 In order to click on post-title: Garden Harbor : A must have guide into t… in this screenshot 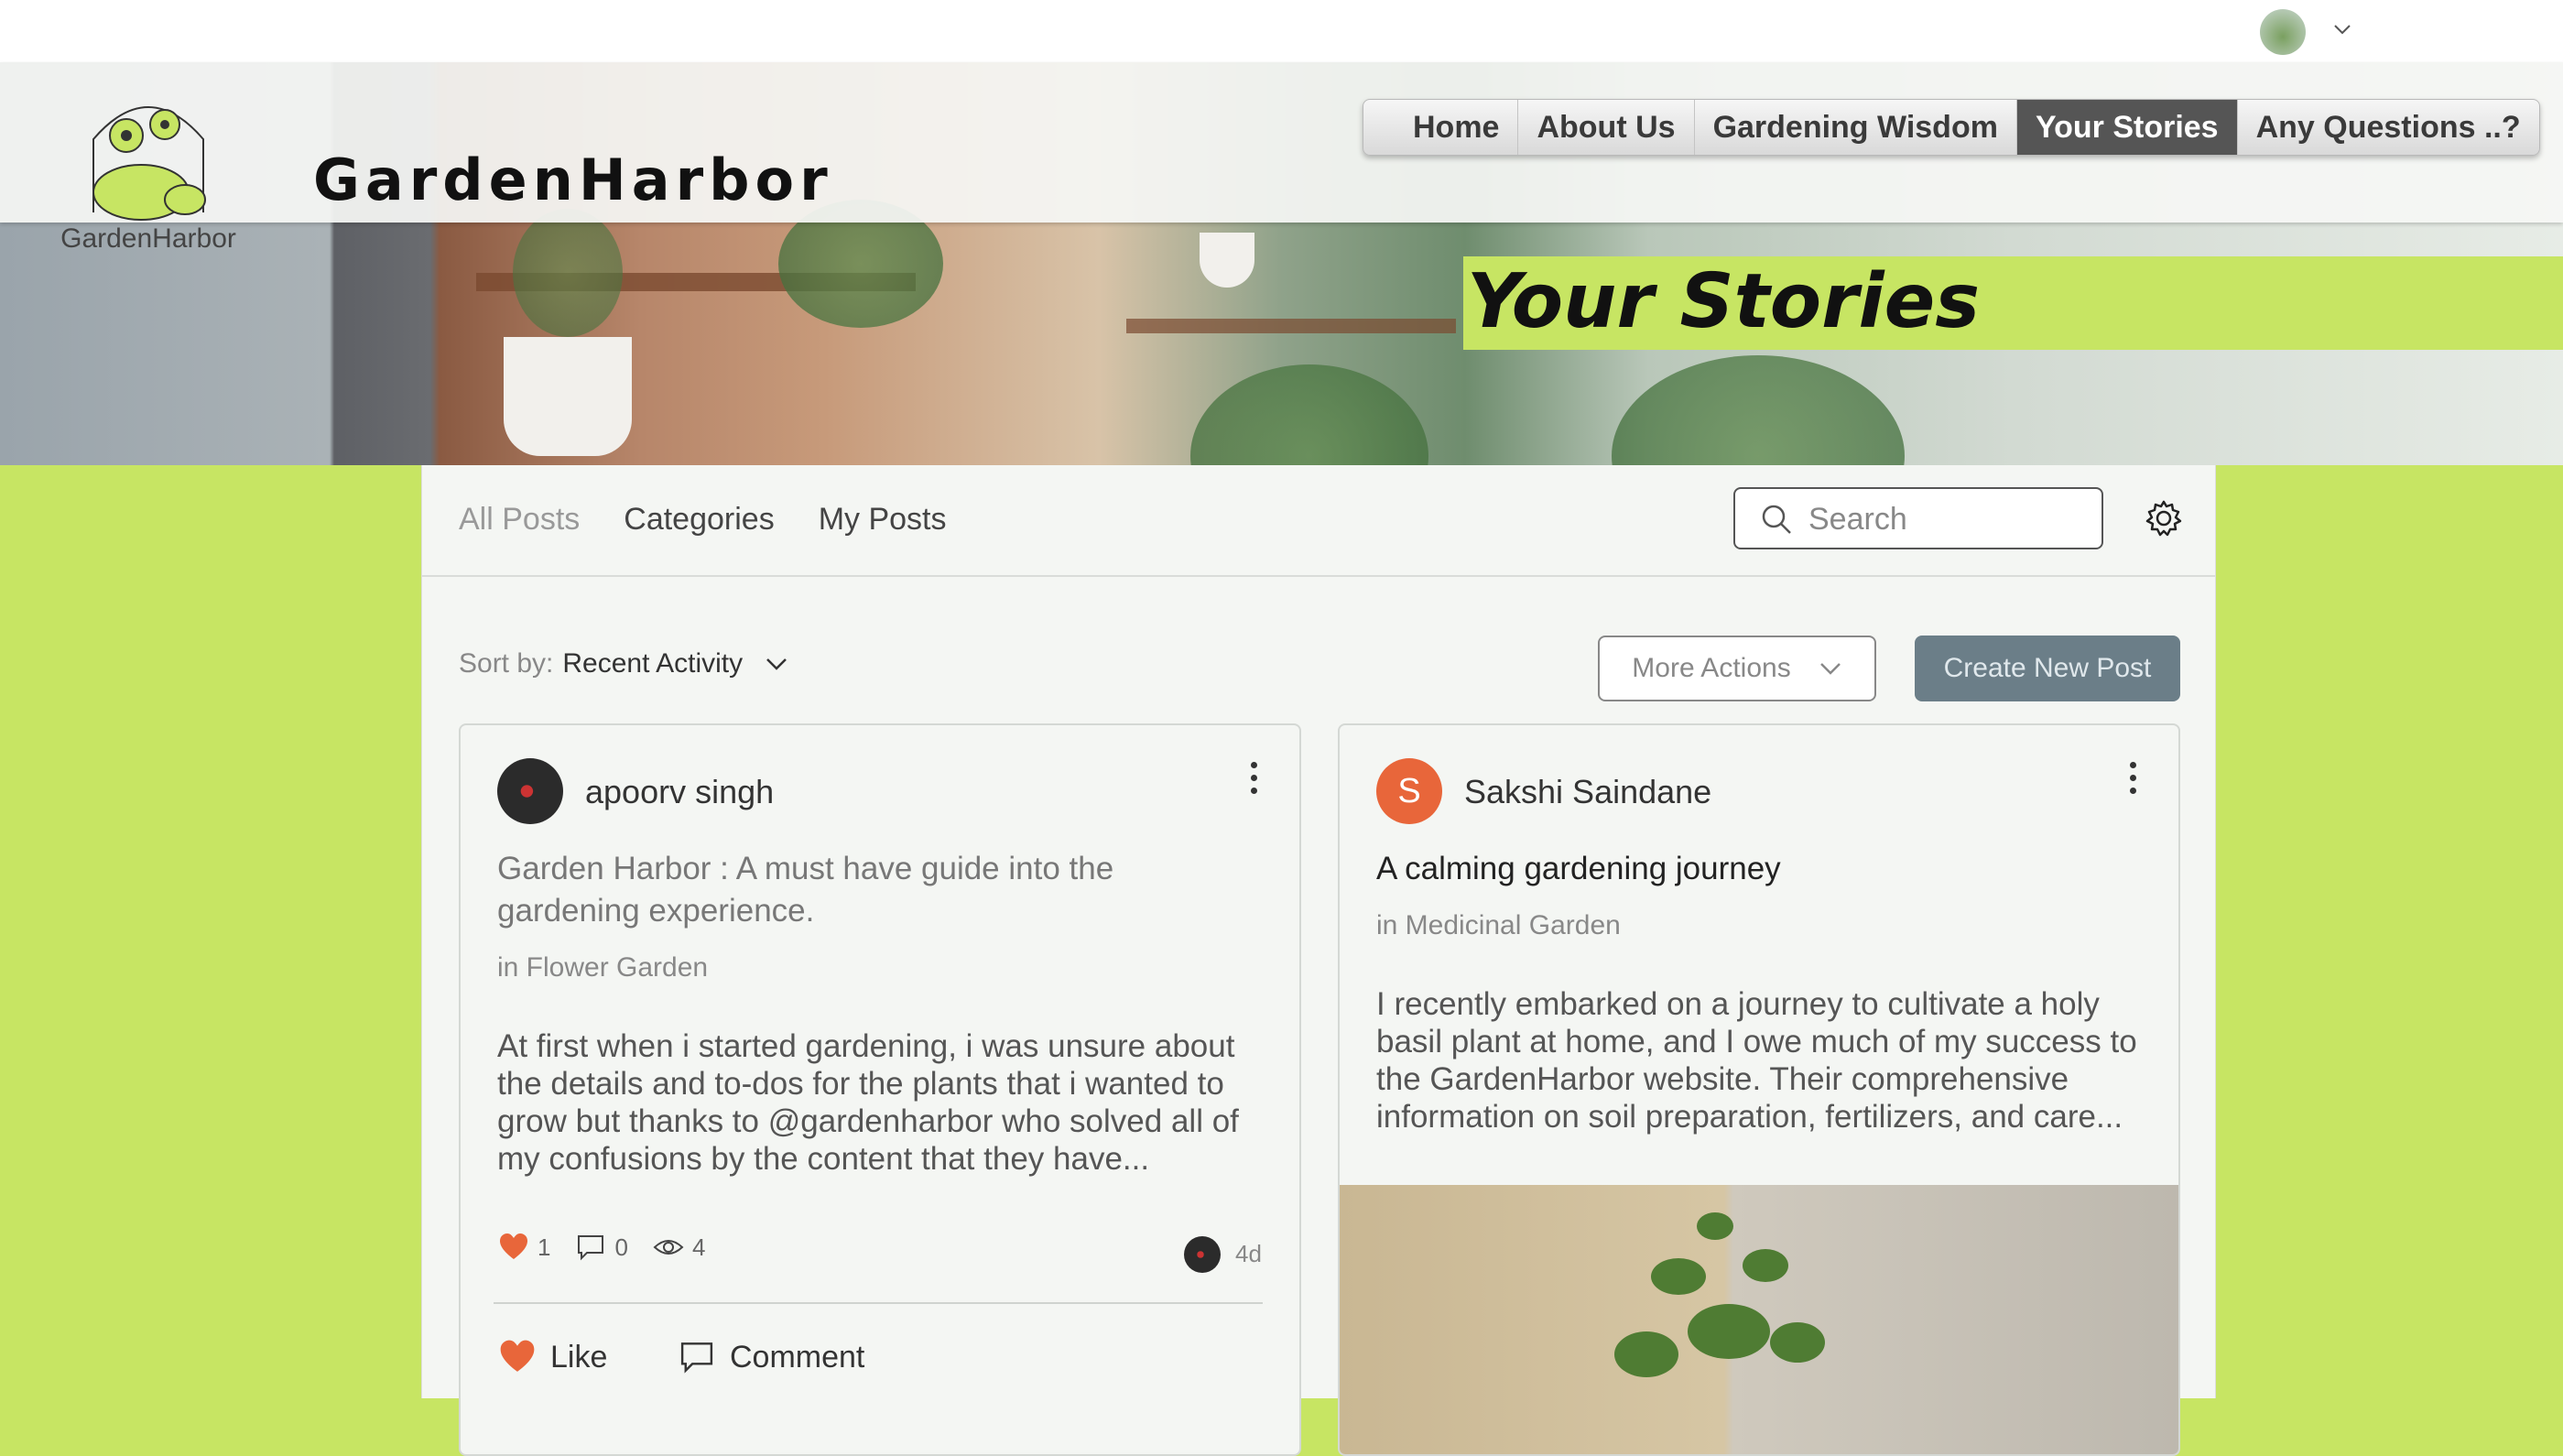, I will do `click(873, 890)`.